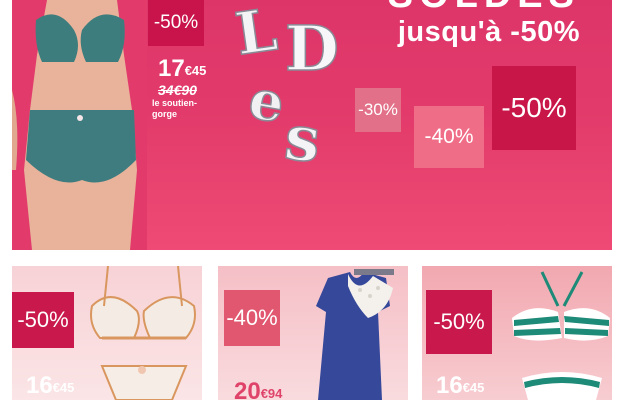 The height and width of the screenshot is (400, 619). What do you see at coordinates (266, 100) in the screenshot?
I see `svg-text: e` at bounding box center [266, 100].